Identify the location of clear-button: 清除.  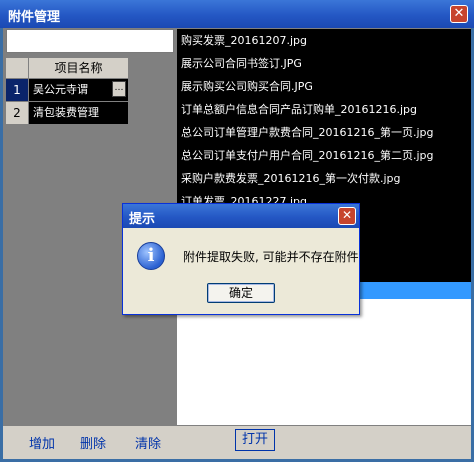
(148, 442).